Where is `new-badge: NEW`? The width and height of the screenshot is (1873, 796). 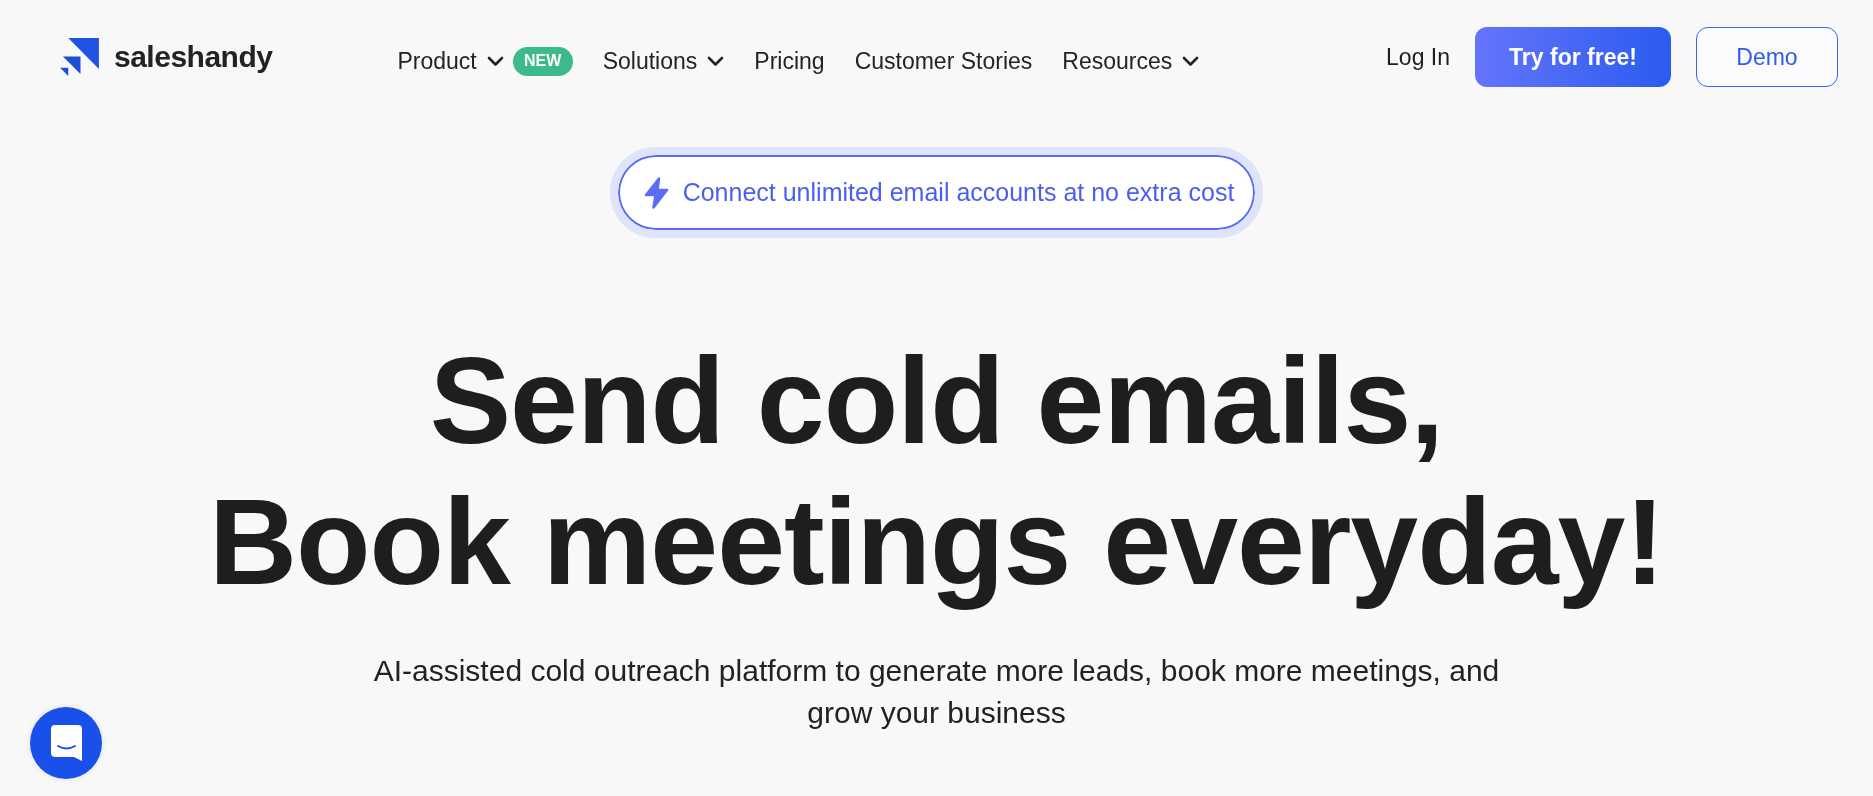
new-badge: NEW is located at coordinates (542, 61).